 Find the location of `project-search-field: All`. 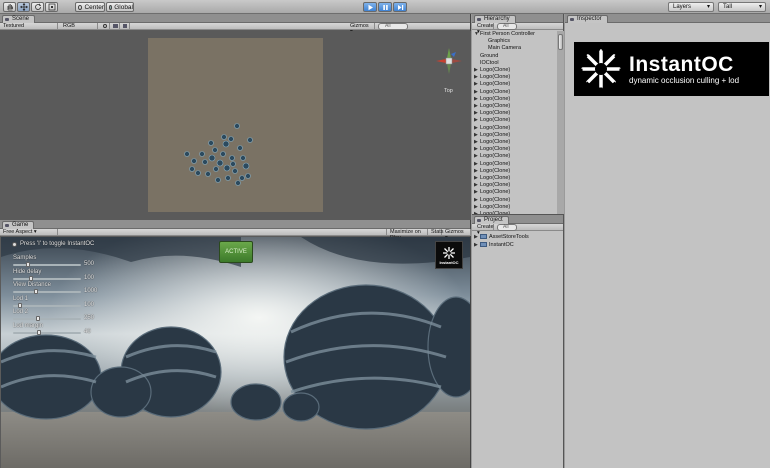

project-search-field: All is located at coordinates (507, 227).